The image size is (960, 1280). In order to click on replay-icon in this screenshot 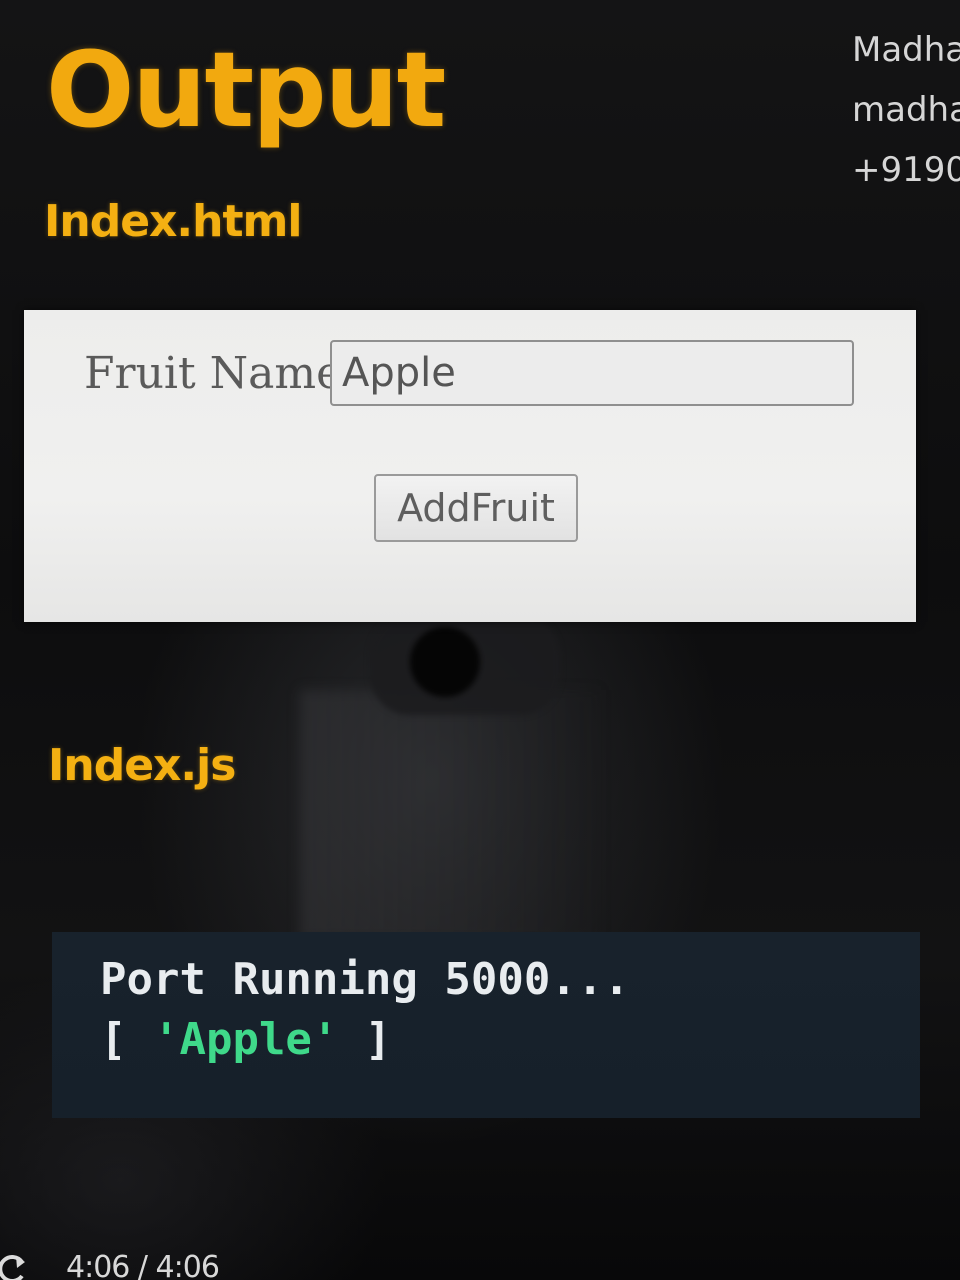, I will do `click(17, 1265)`.